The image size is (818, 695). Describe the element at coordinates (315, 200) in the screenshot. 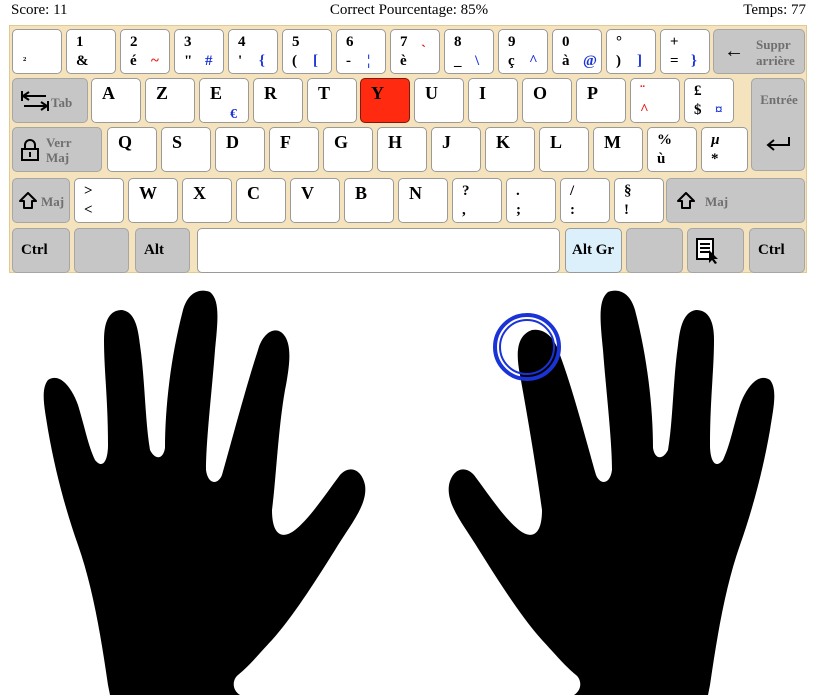

I see `key-v: V` at that location.